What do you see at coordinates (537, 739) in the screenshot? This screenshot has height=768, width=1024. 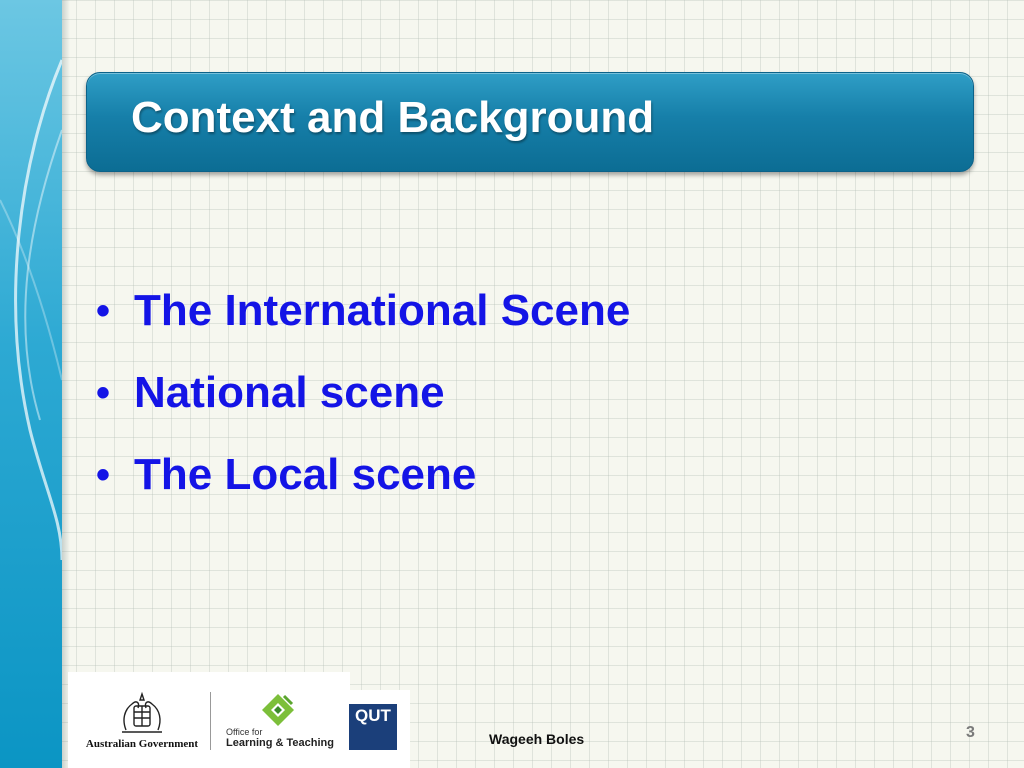 I see `footer-author: Wageeh Boles` at bounding box center [537, 739].